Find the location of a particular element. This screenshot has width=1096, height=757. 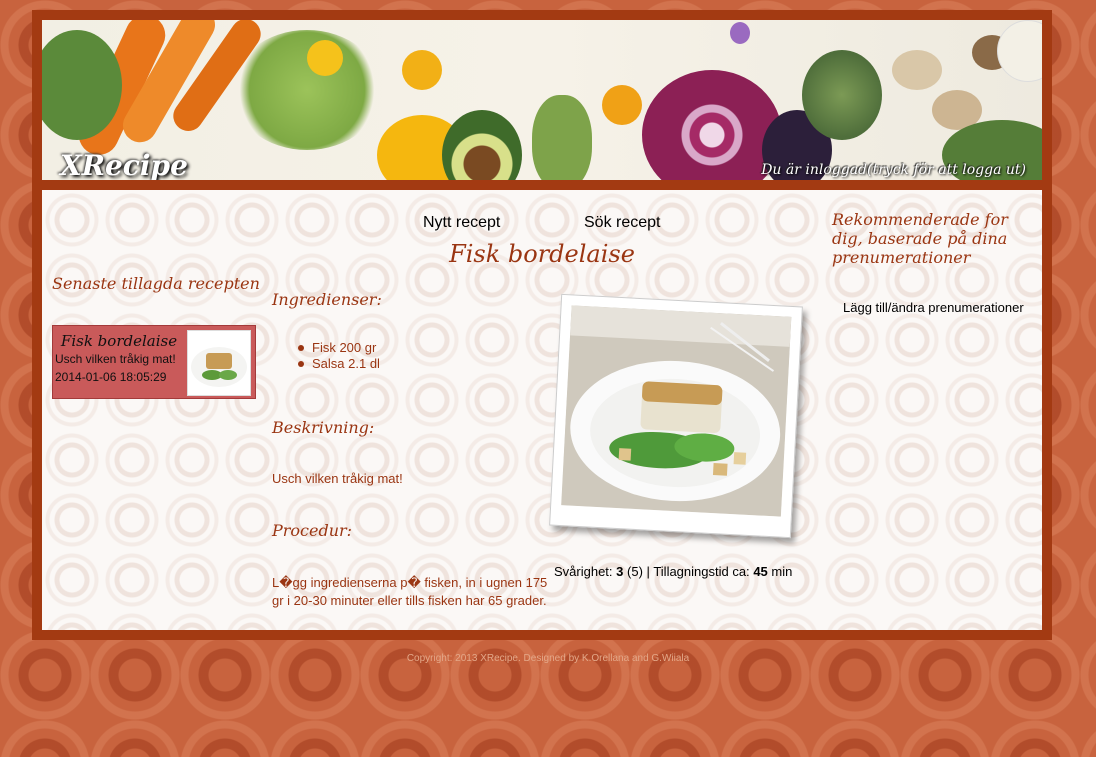

site-logo: XRecipe is located at coordinates (124, 164).